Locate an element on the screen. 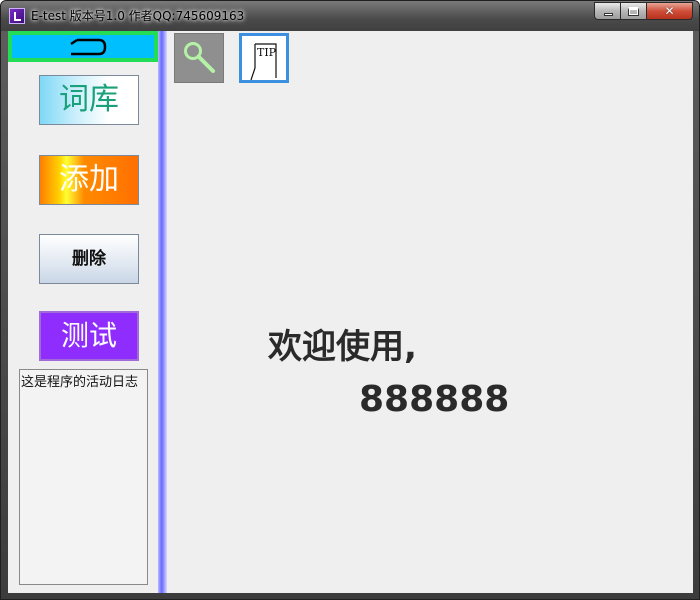 The image size is (700, 600). test-button: 测试 is located at coordinates (89, 336).